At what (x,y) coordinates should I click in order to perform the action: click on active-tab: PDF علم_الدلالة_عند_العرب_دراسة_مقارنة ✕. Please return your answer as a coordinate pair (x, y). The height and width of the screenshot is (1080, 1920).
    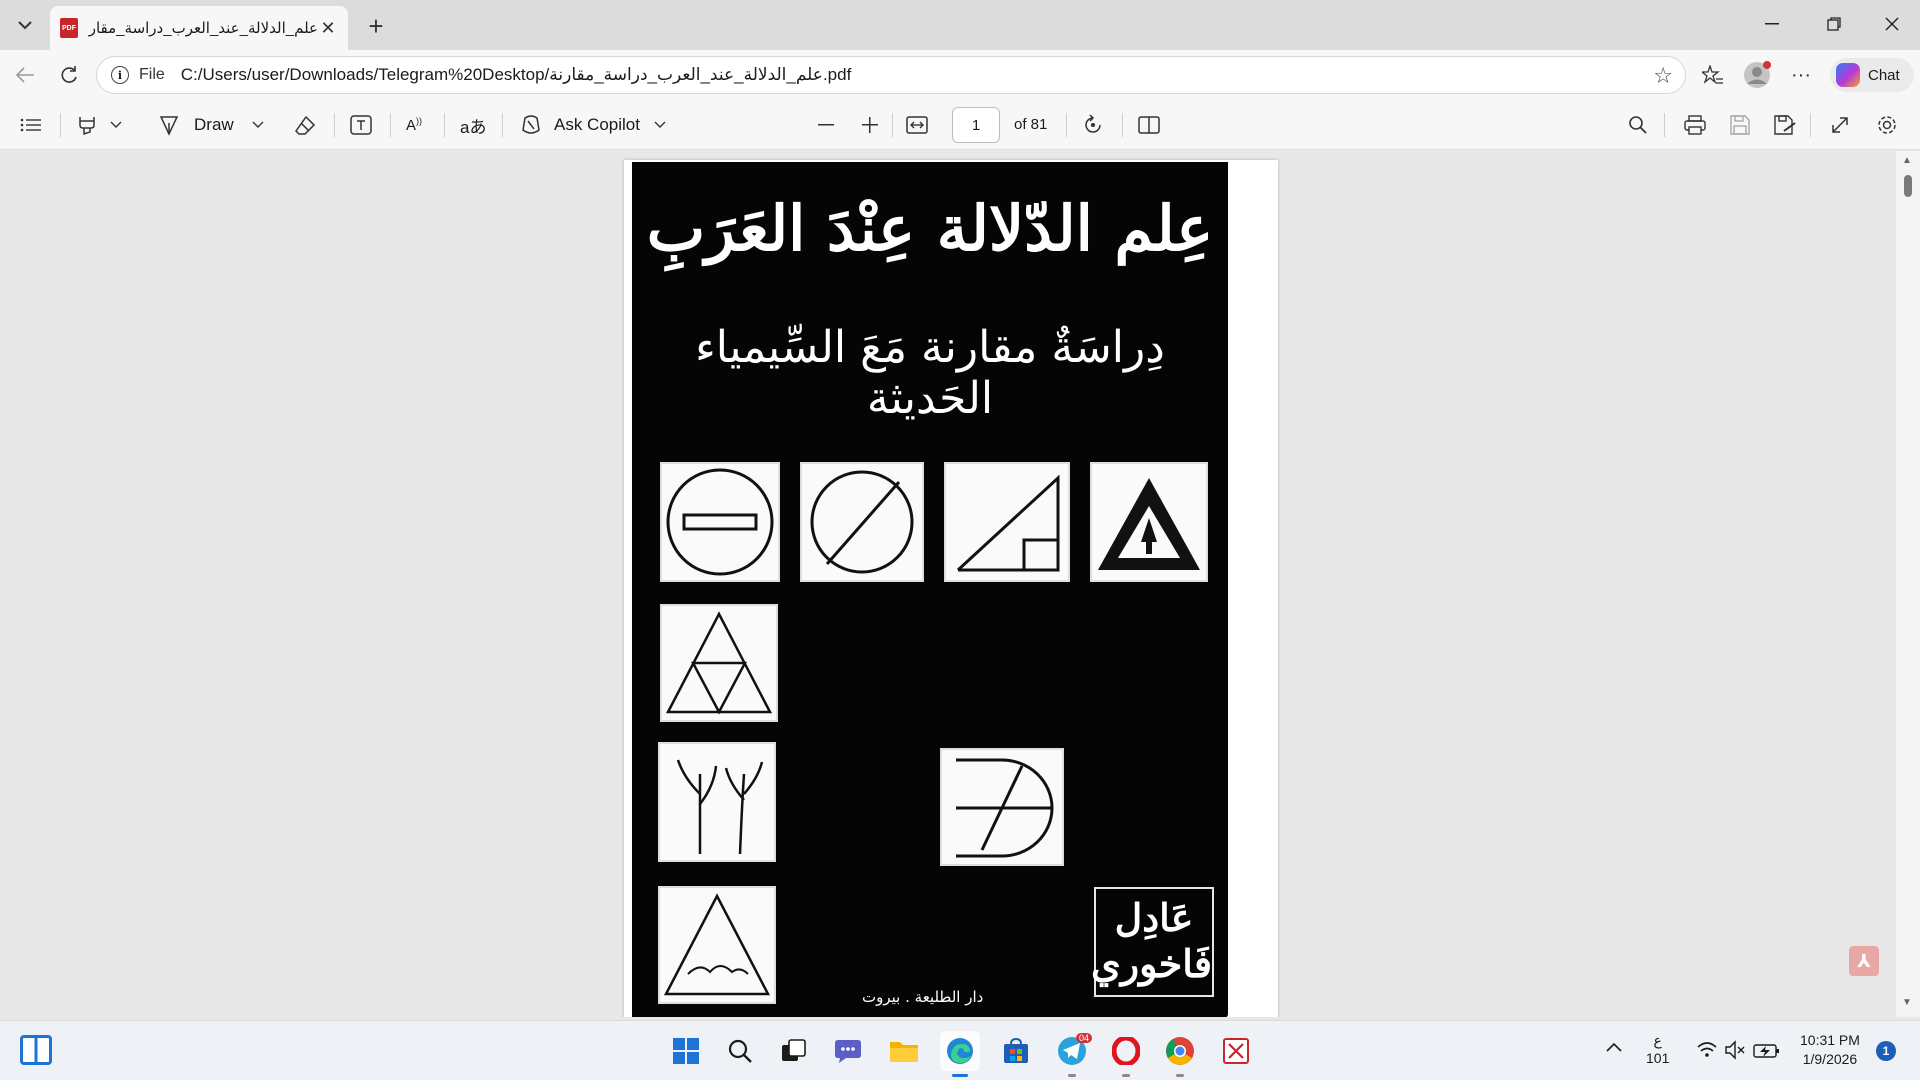
    Looking at the image, I should click on (199, 28).